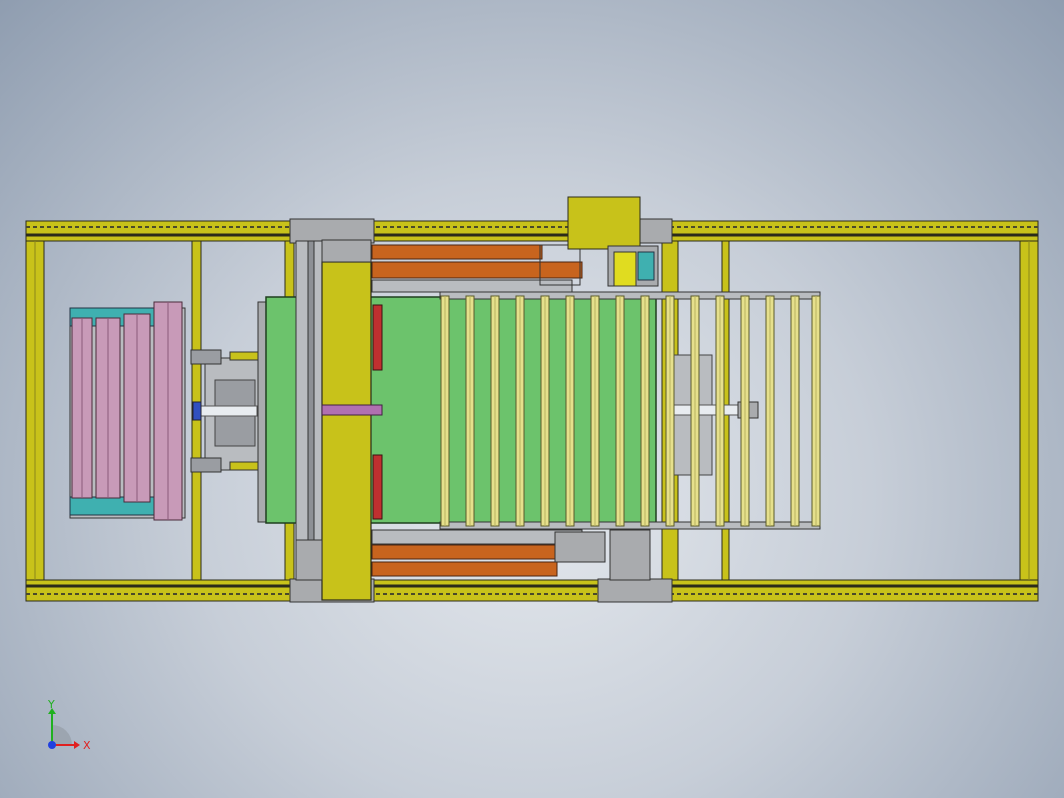  I want to click on motor-drum, so click(625, 269).